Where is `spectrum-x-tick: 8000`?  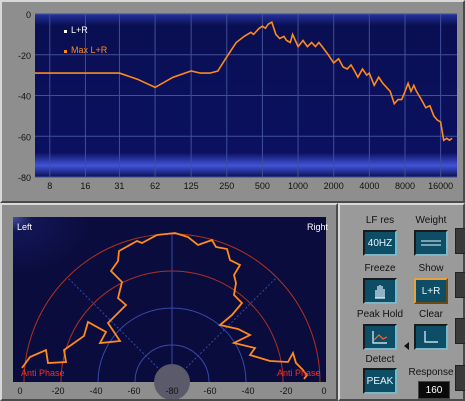 spectrum-x-tick: 8000 is located at coordinates (405, 186).